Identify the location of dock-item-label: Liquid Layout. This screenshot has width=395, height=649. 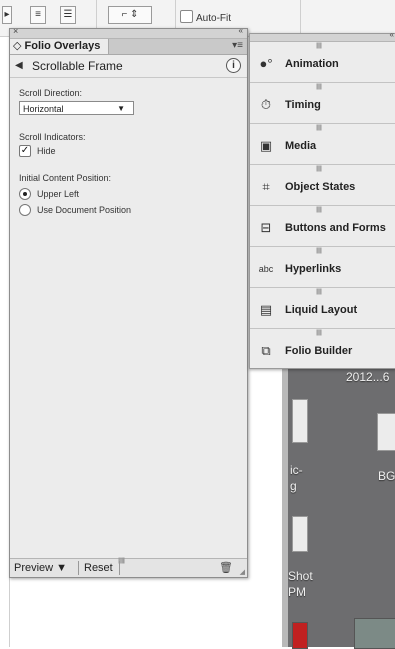
(321, 310).